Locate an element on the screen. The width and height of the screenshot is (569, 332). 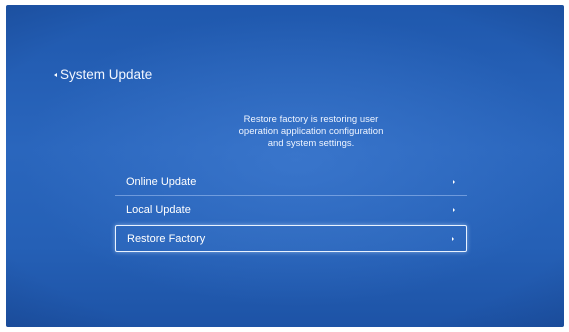
description-line: and system settings. is located at coordinates (311, 143).